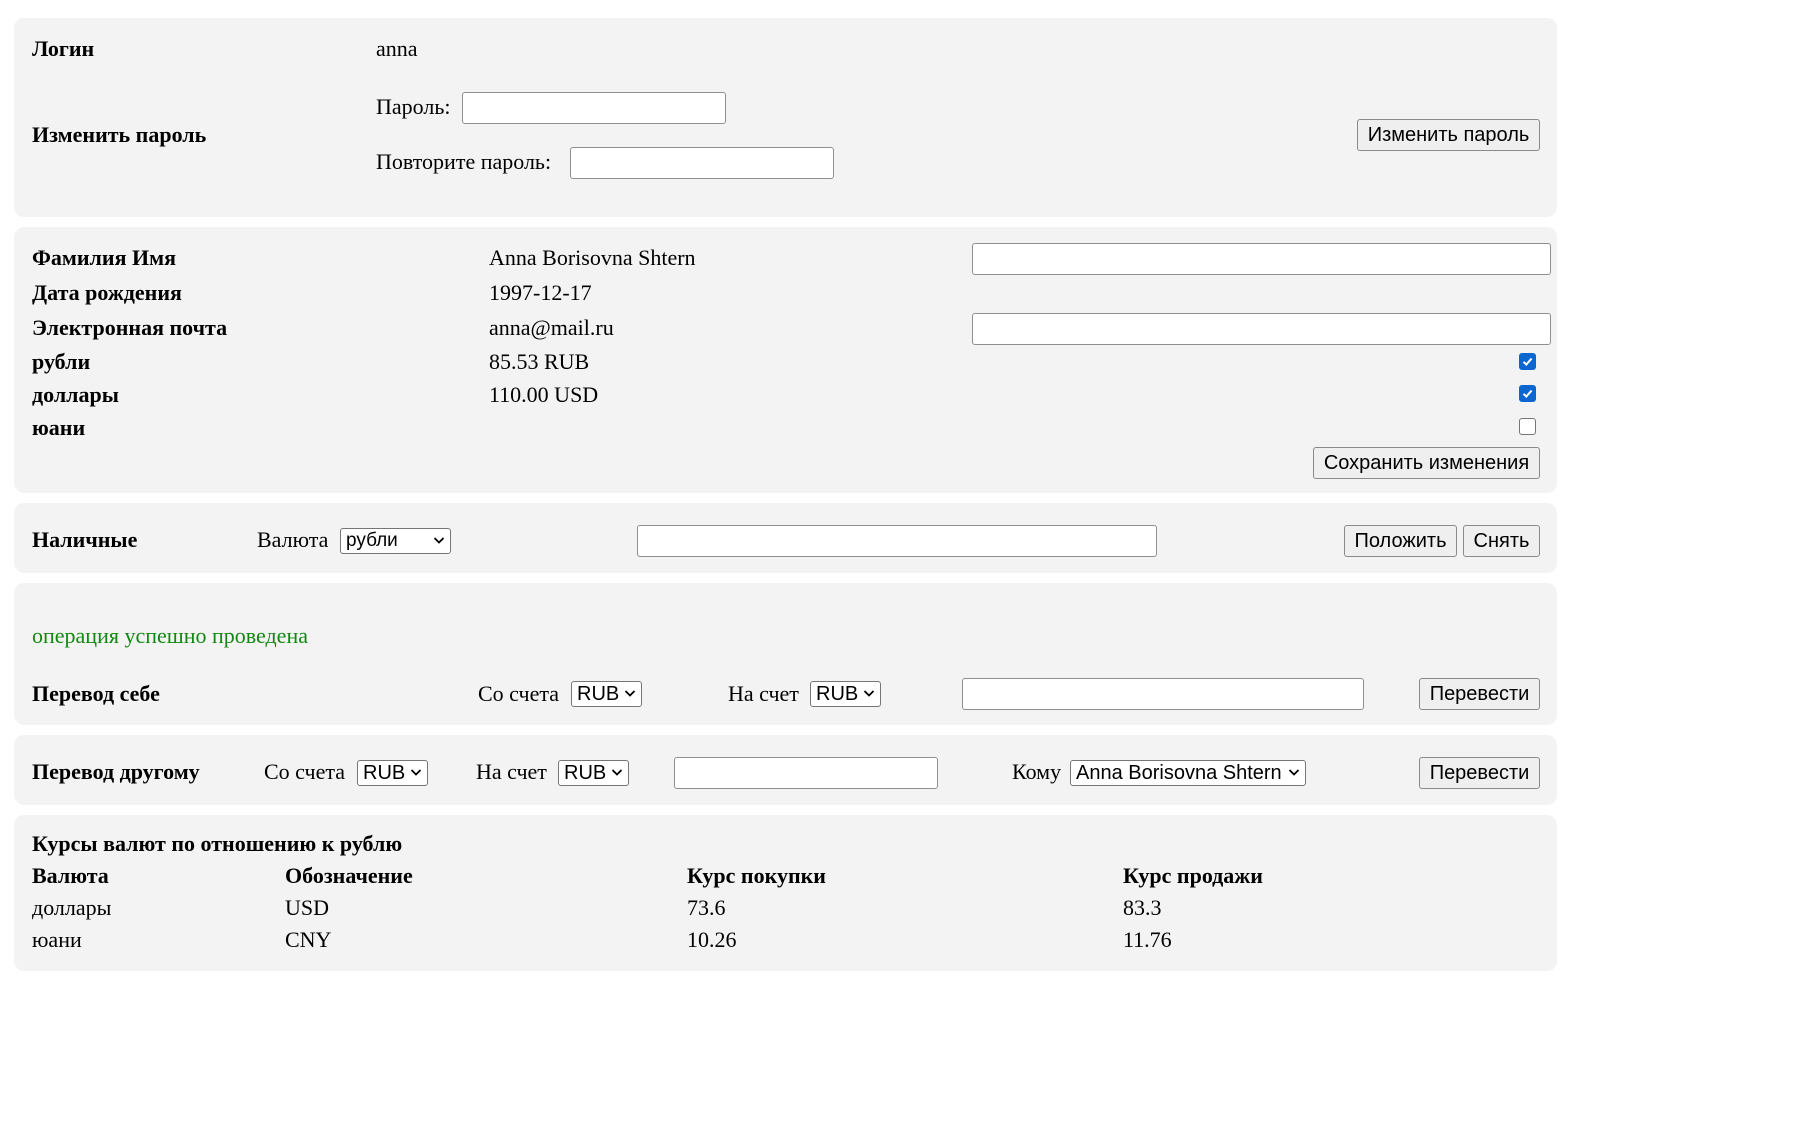  Describe the element at coordinates (518, 693) in the screenshot. I see `self-from-label: Со счета` at that location.